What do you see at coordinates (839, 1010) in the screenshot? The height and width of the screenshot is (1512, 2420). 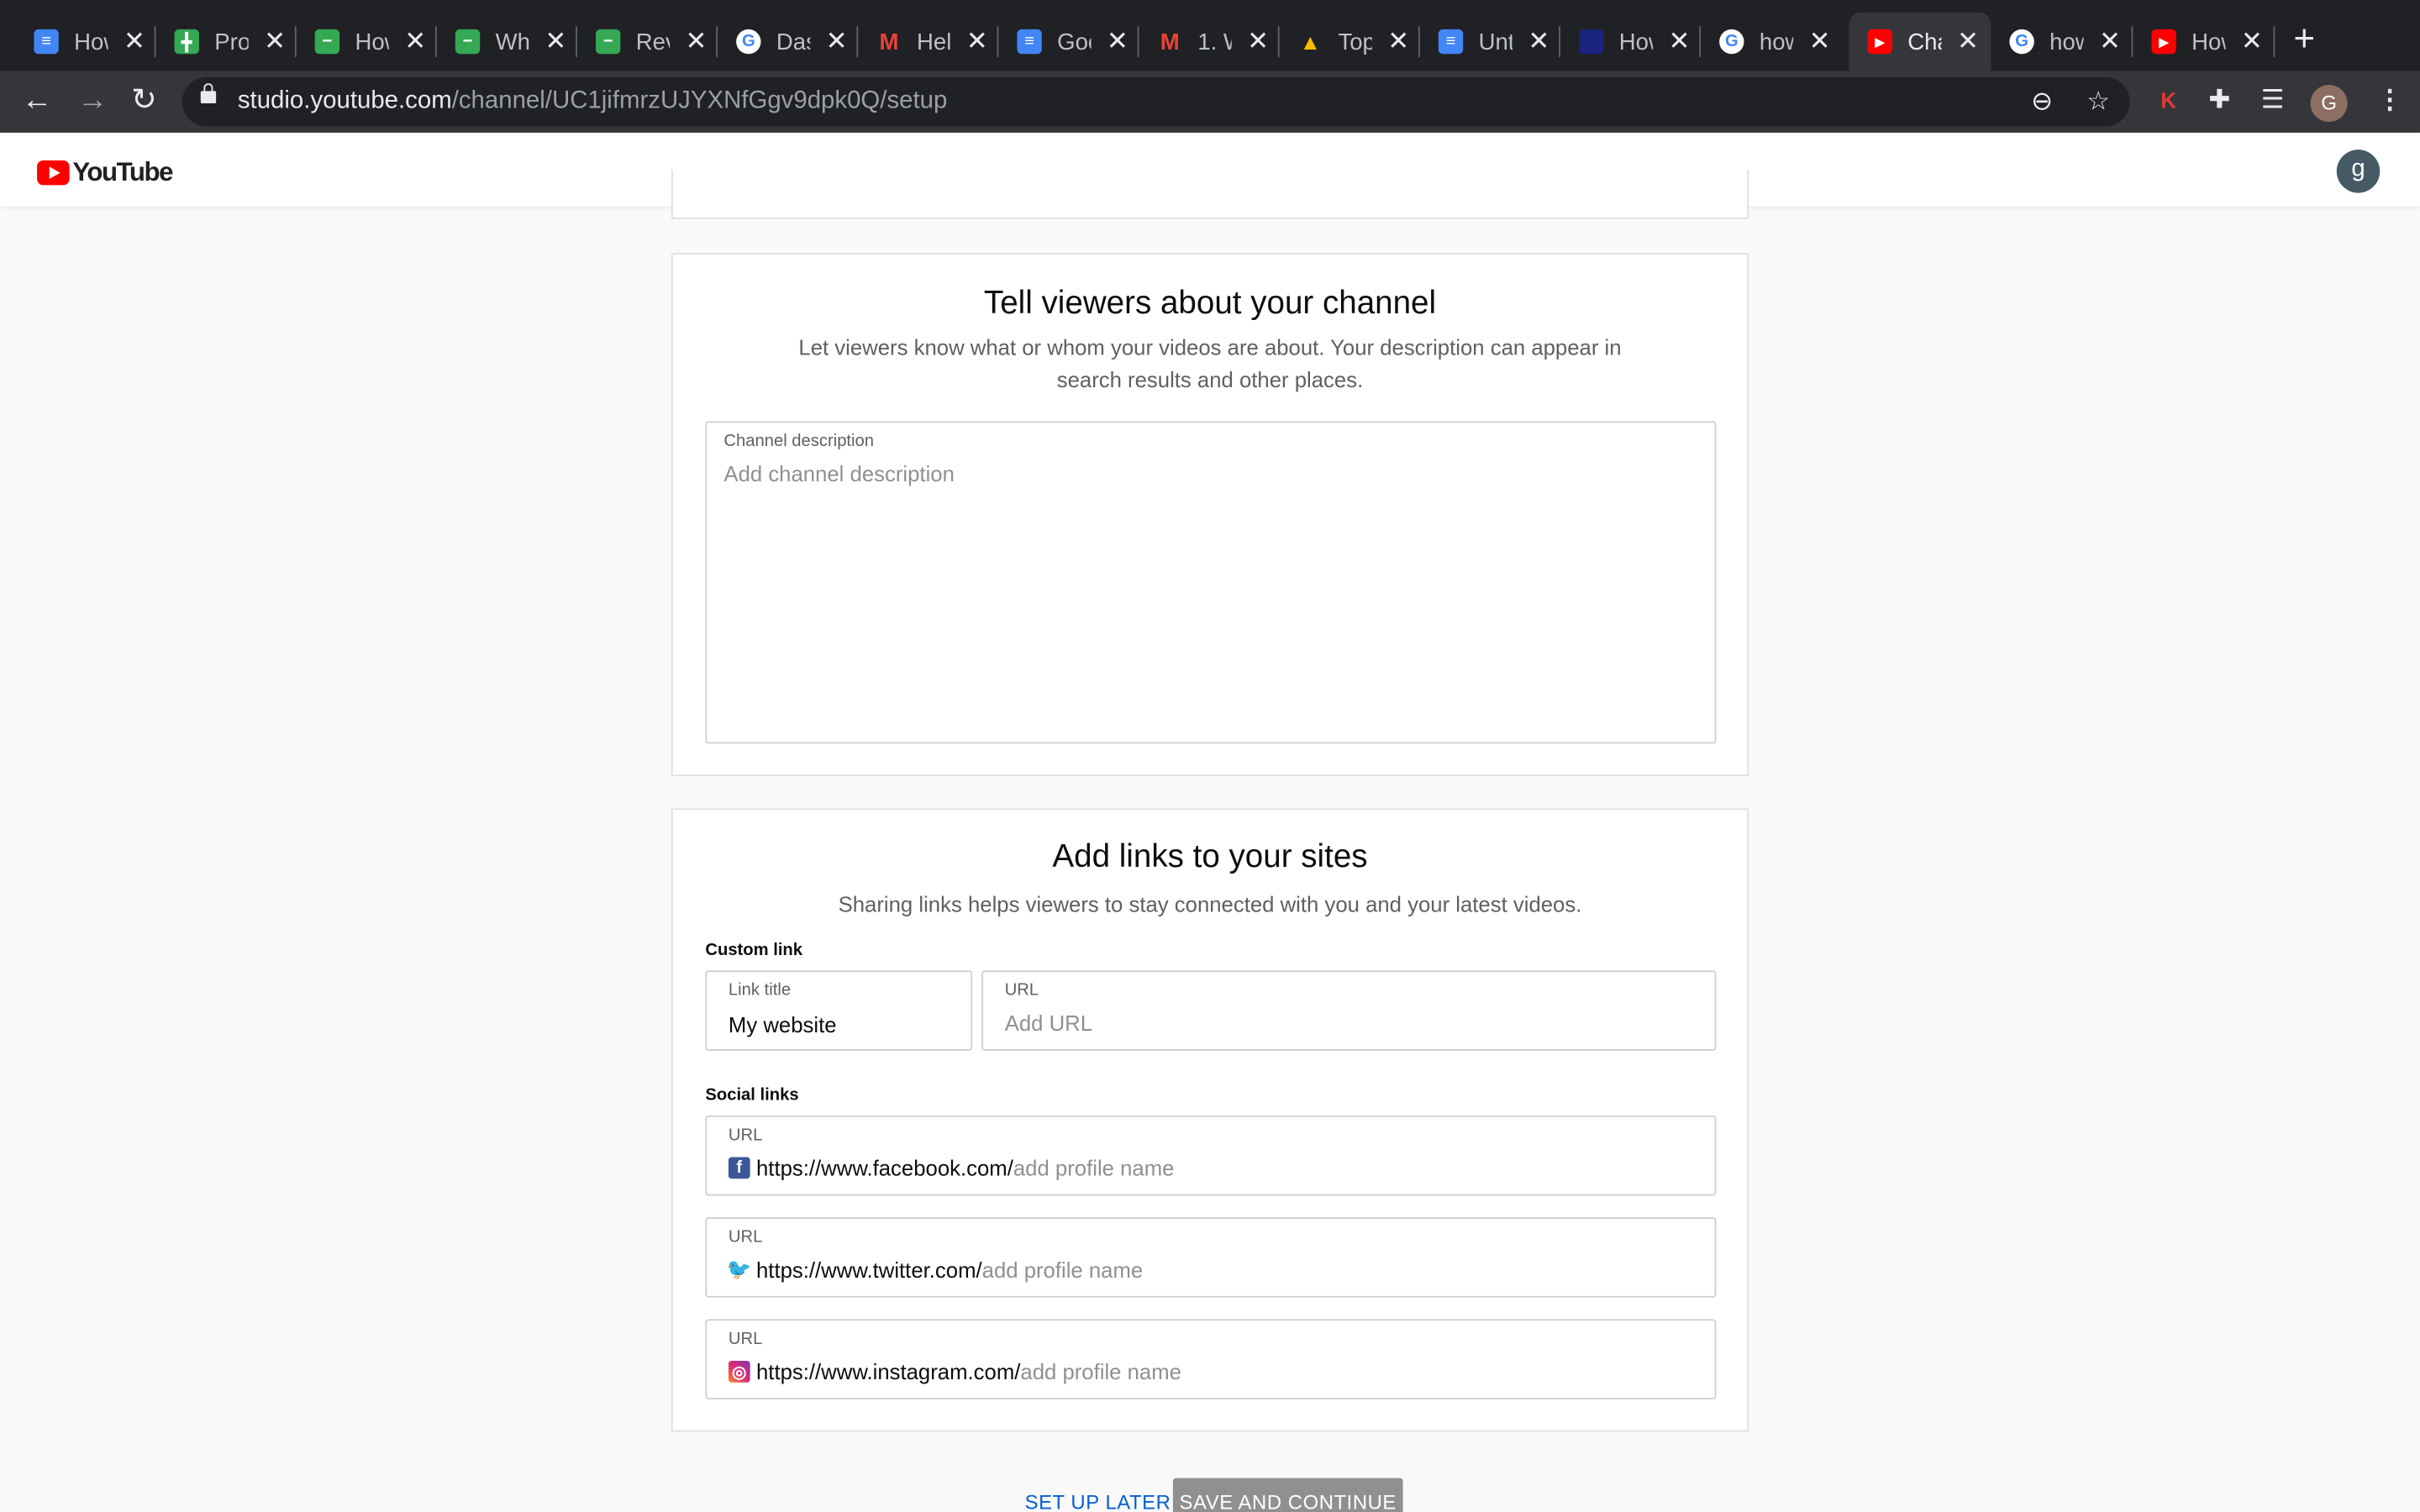 I see `link-title-field: Link title My website` at bounding box center [839, 1010].